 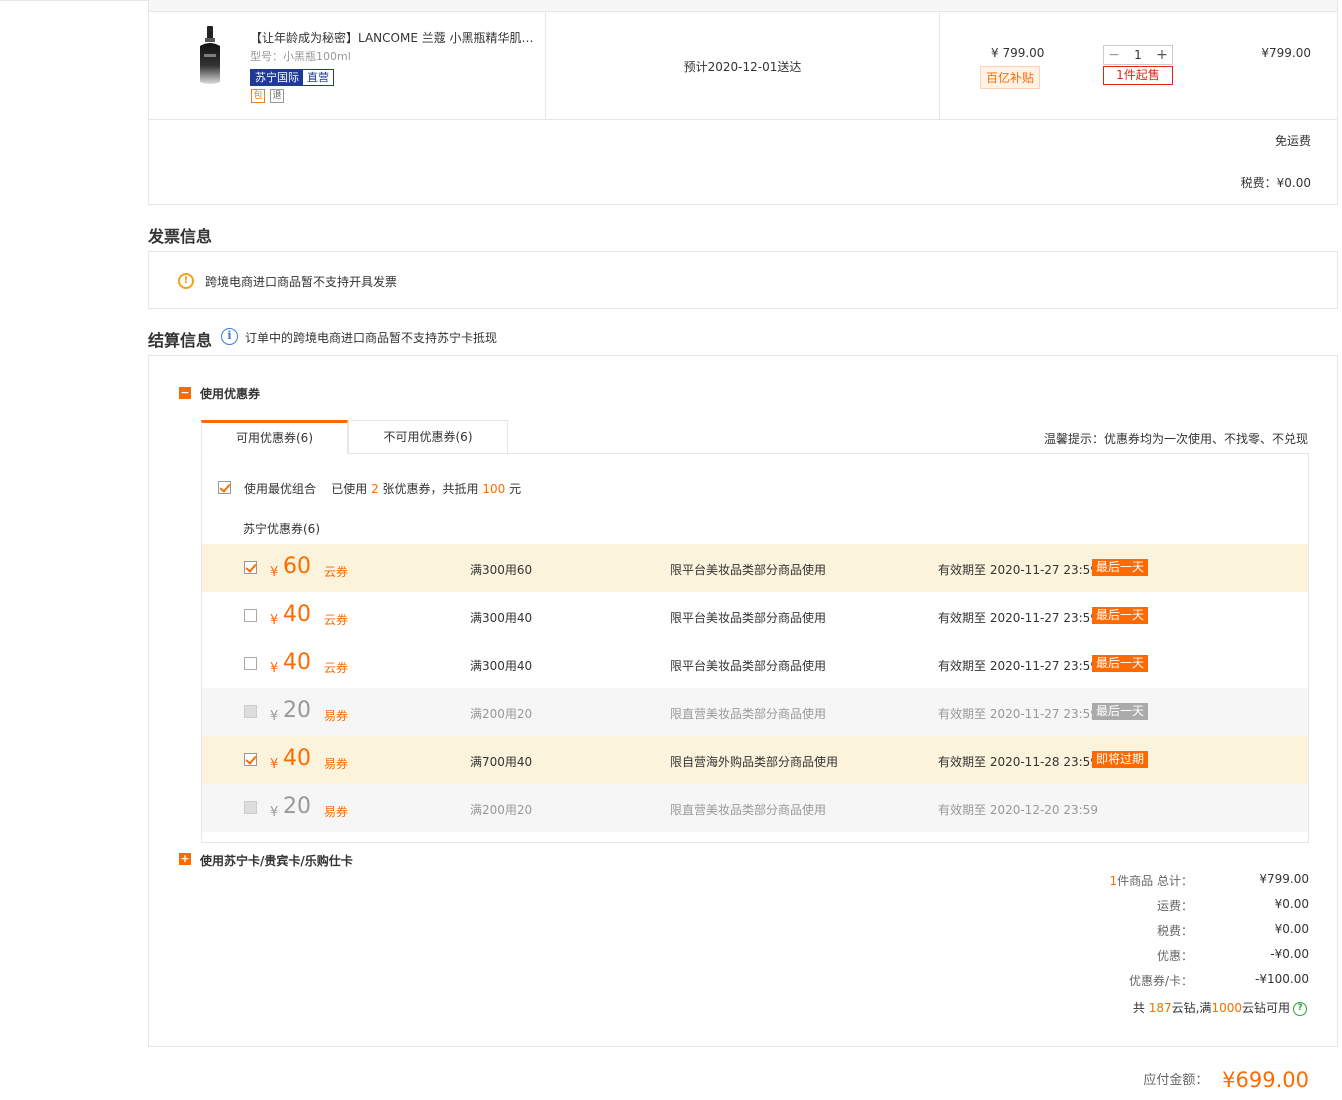 What do you see at coordinates (185, 393) in the screenshot?
I see `collapse-coupon-icon: −` at bounding box center [185, 393].